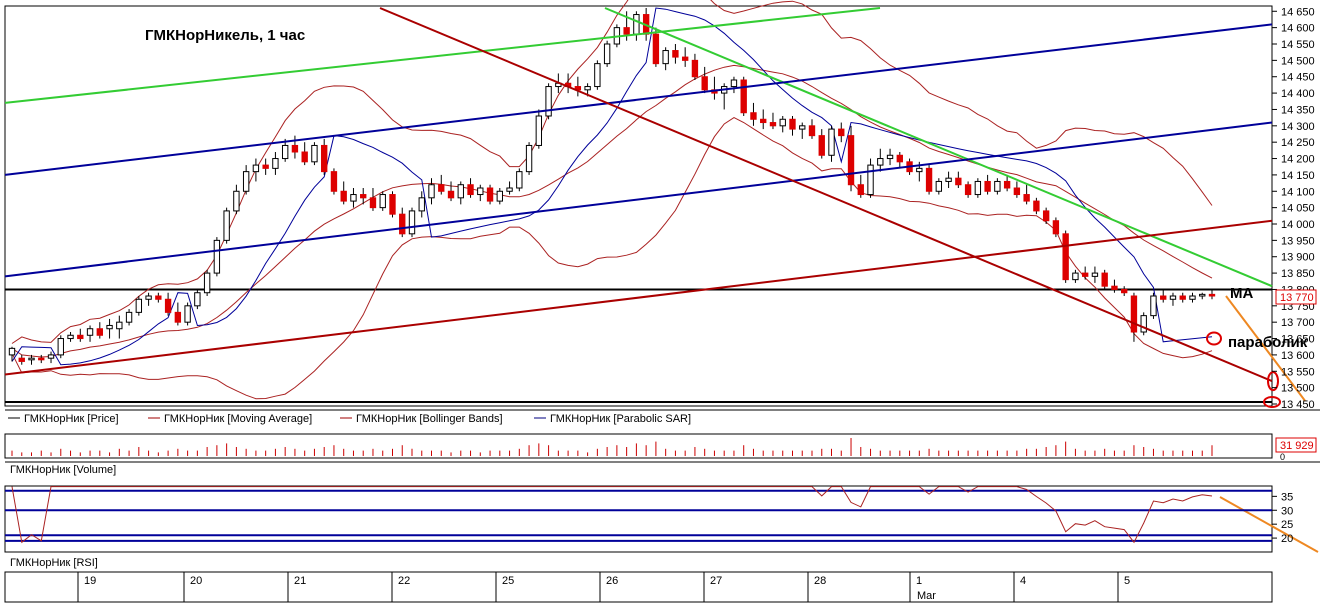 Image resolution: width=1320 pixels, height=605 pixels. Describe the element at coordinates (603, 587) in the screenshot. I see `time-axis: 19 20 21 22 25 26 27 28 1 4 5` at that location.